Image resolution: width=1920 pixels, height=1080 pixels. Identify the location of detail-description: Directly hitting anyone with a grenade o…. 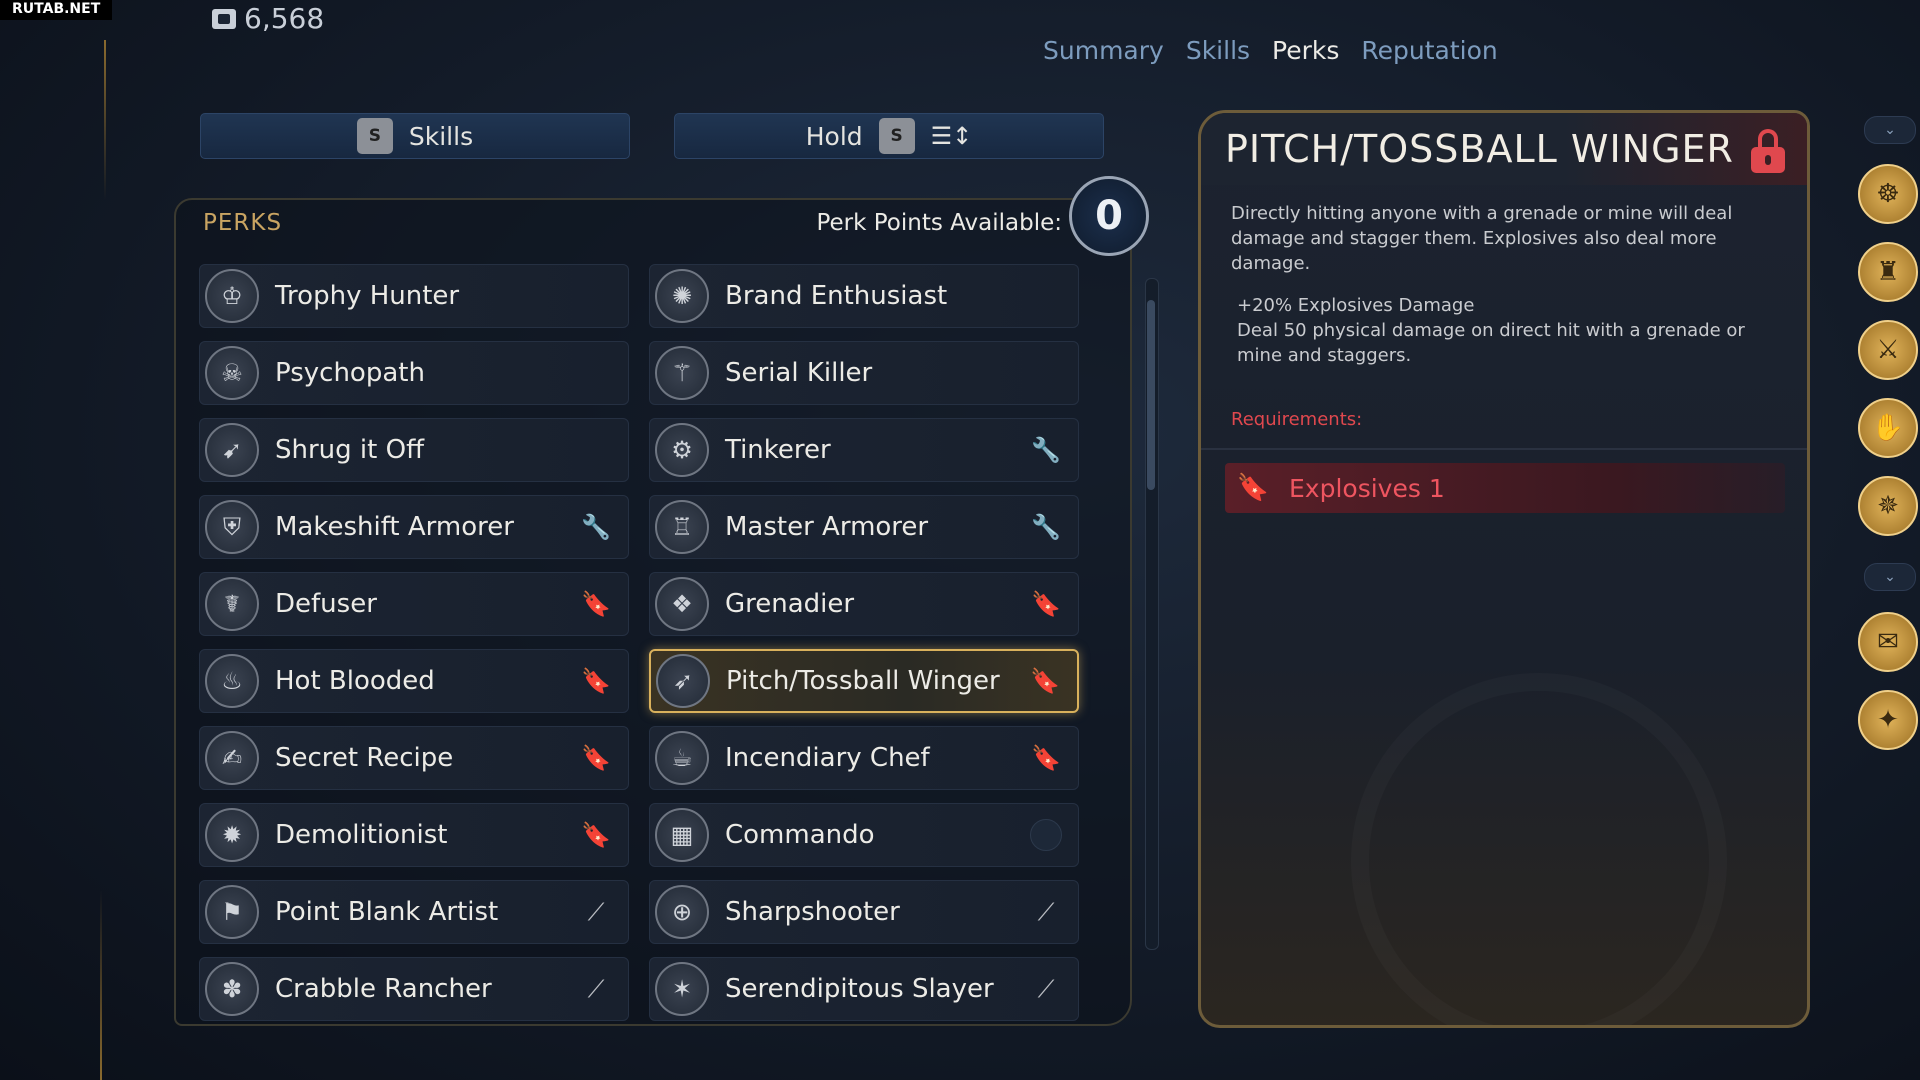
(1482, 238).